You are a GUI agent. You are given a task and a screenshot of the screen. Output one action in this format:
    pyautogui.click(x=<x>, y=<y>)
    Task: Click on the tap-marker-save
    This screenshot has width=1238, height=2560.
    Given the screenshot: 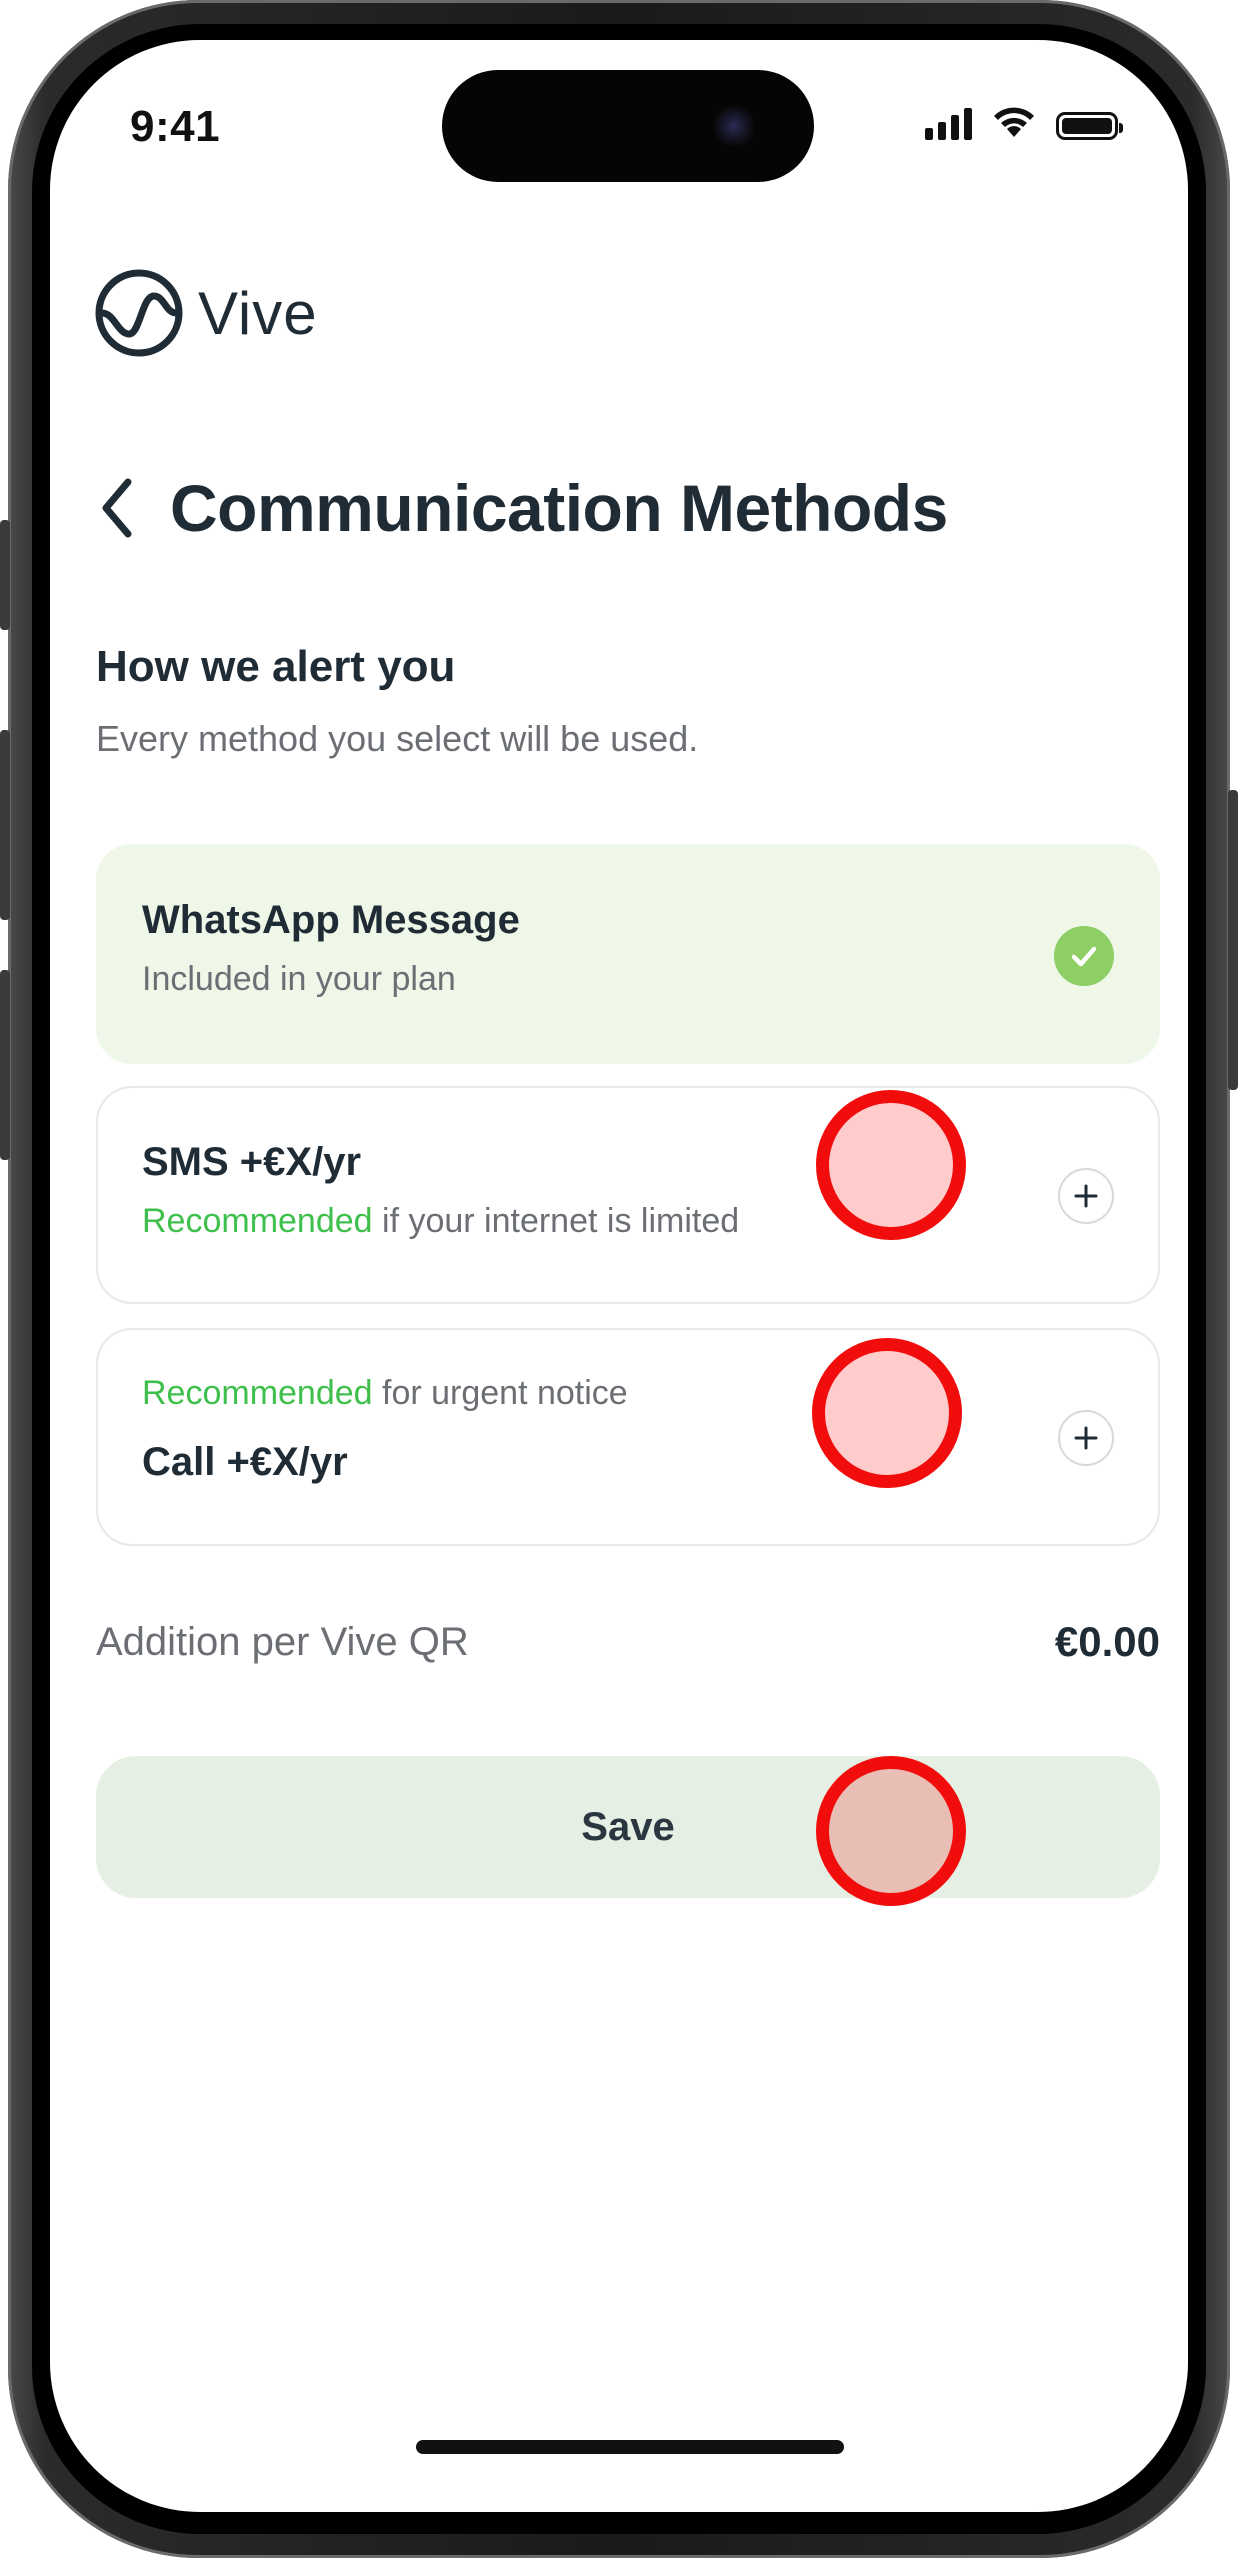 What is the action you would take?
    pyautogui.click(x=891, y=1831)
    